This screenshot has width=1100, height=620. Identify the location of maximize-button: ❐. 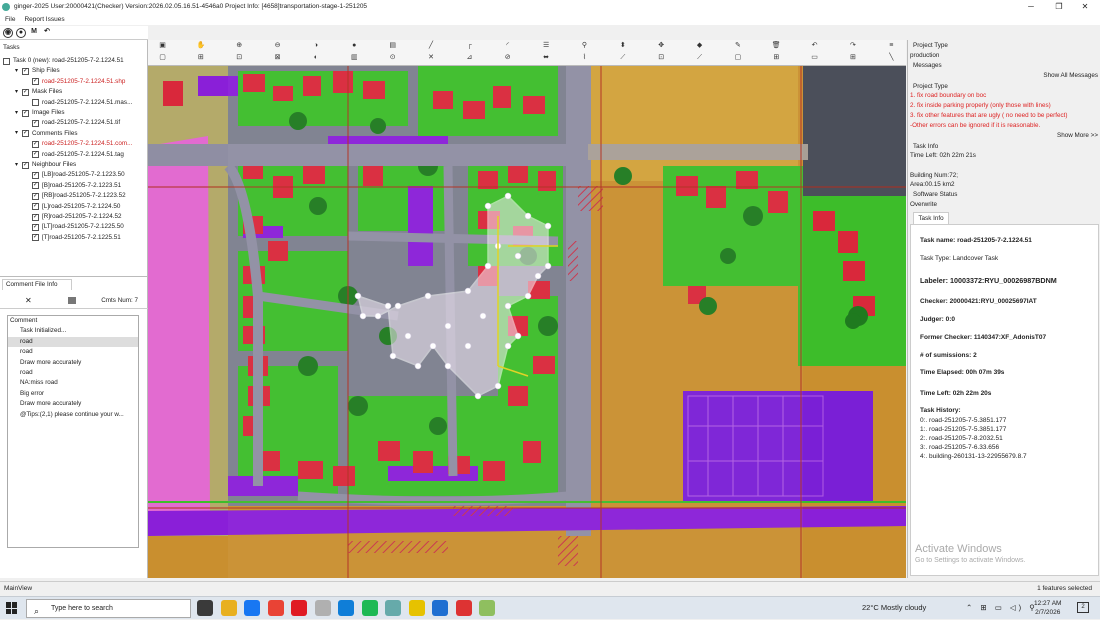
(1059, 6).